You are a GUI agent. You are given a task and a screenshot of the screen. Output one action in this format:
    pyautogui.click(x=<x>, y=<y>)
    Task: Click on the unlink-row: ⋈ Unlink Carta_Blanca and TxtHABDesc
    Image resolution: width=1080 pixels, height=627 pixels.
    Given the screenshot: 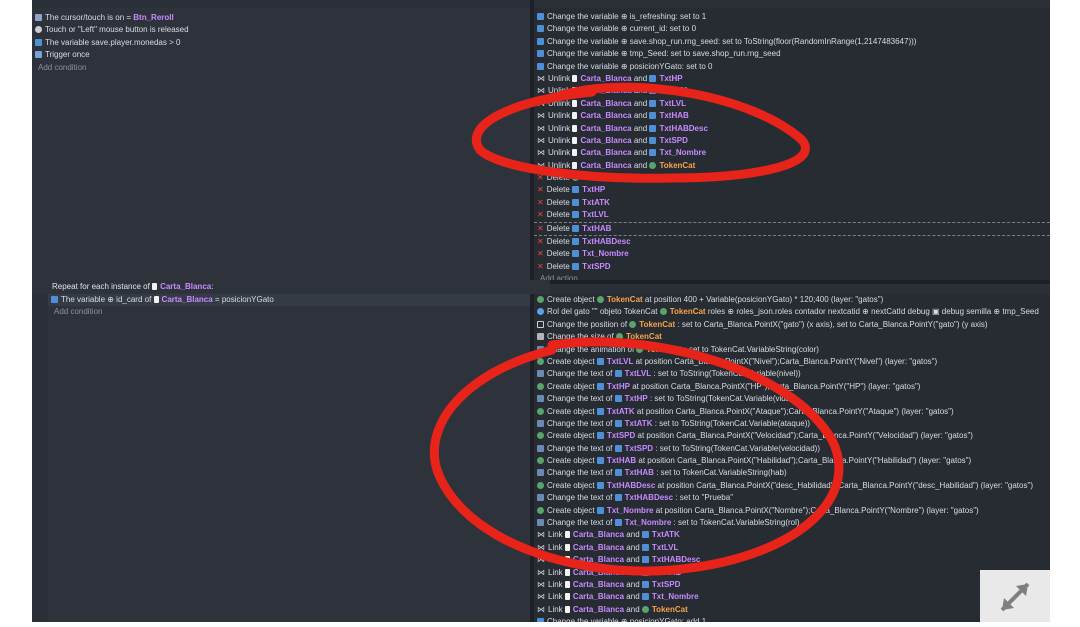 What is the action you would take?
    pyautogui.click(x=792, y=129)
    